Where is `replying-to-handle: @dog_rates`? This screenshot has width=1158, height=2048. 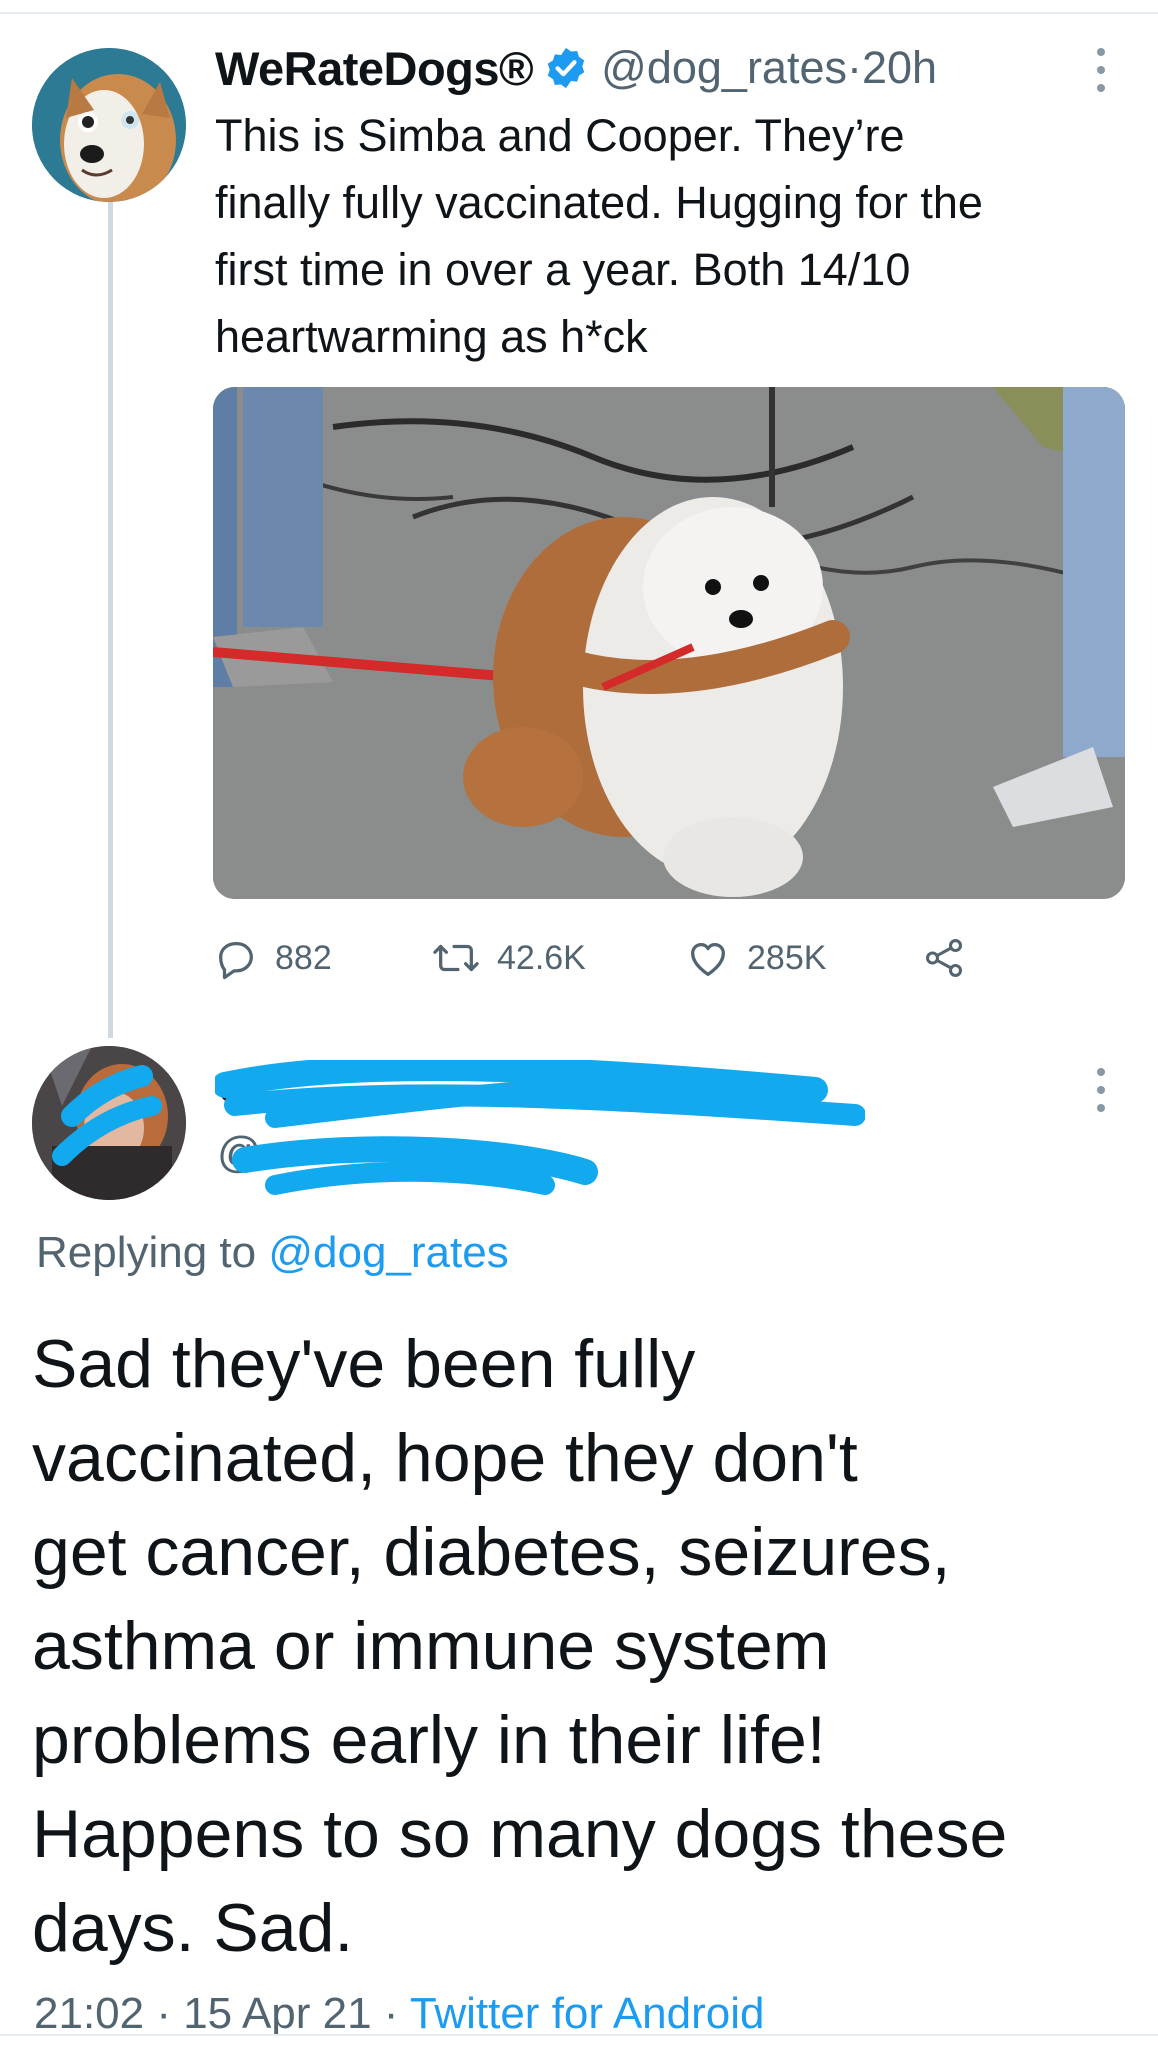
replying-to-handle: @dog_rates is located at coordinates (388, 1252).